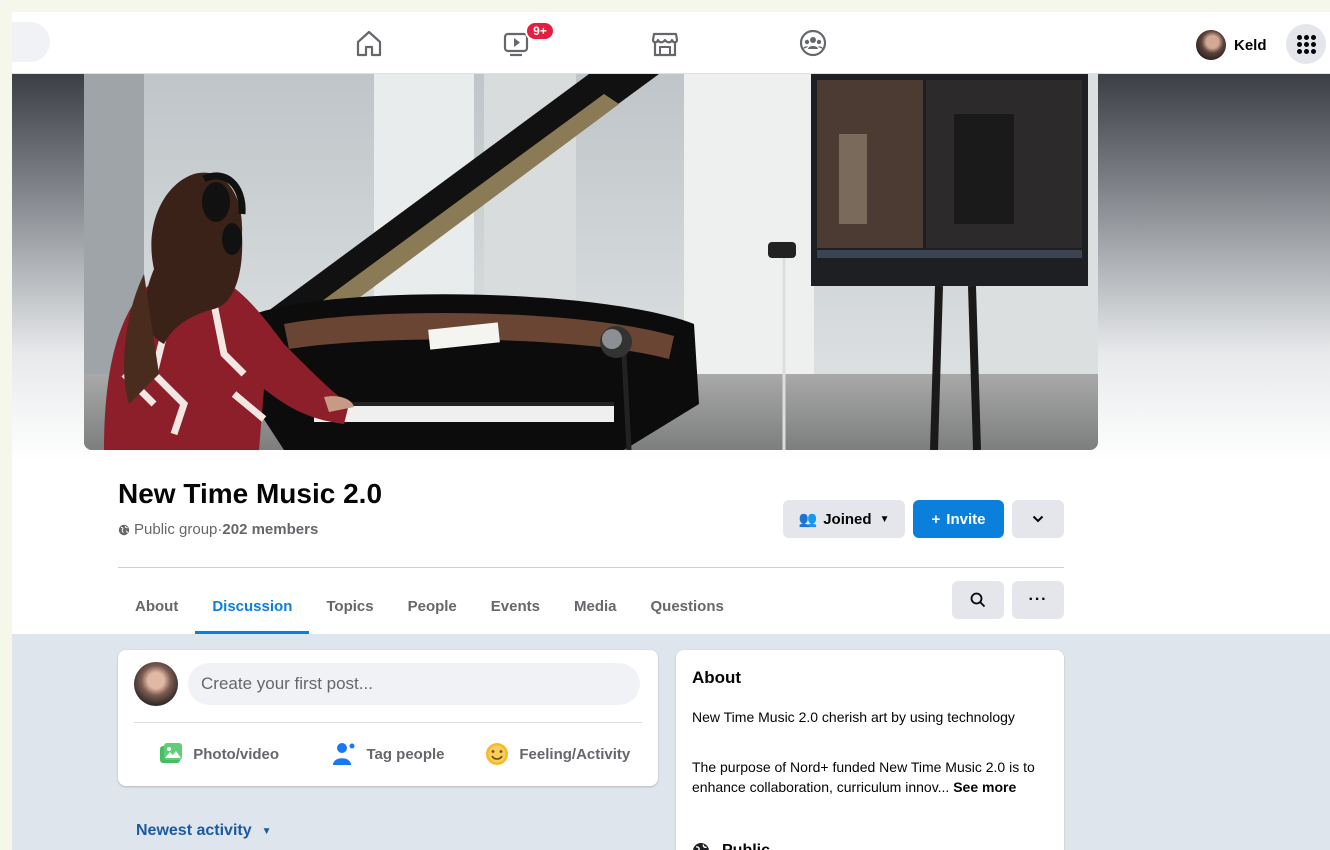  Describe the element at coordinates (176, 529) in the screenshot. I see `privacy-label: Public group` at that location.